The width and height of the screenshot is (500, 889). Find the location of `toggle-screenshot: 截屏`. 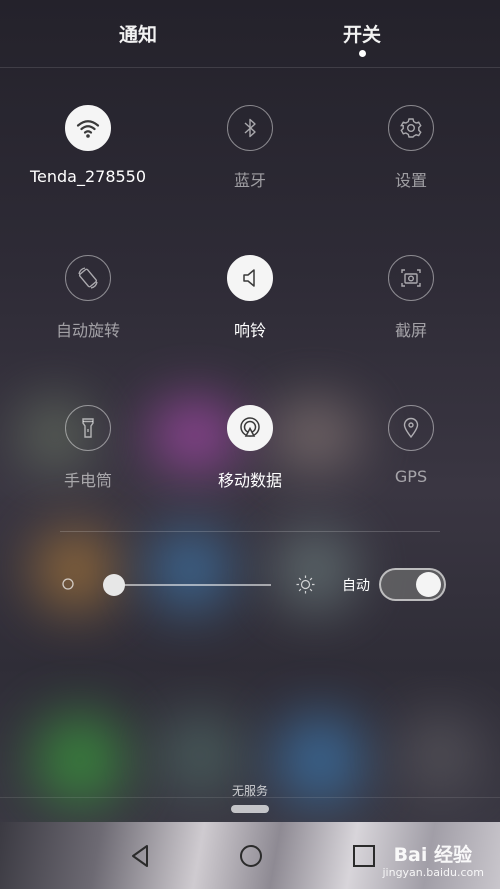

toggle-screenshot: 截屏 is located at coordinates (411, 298).